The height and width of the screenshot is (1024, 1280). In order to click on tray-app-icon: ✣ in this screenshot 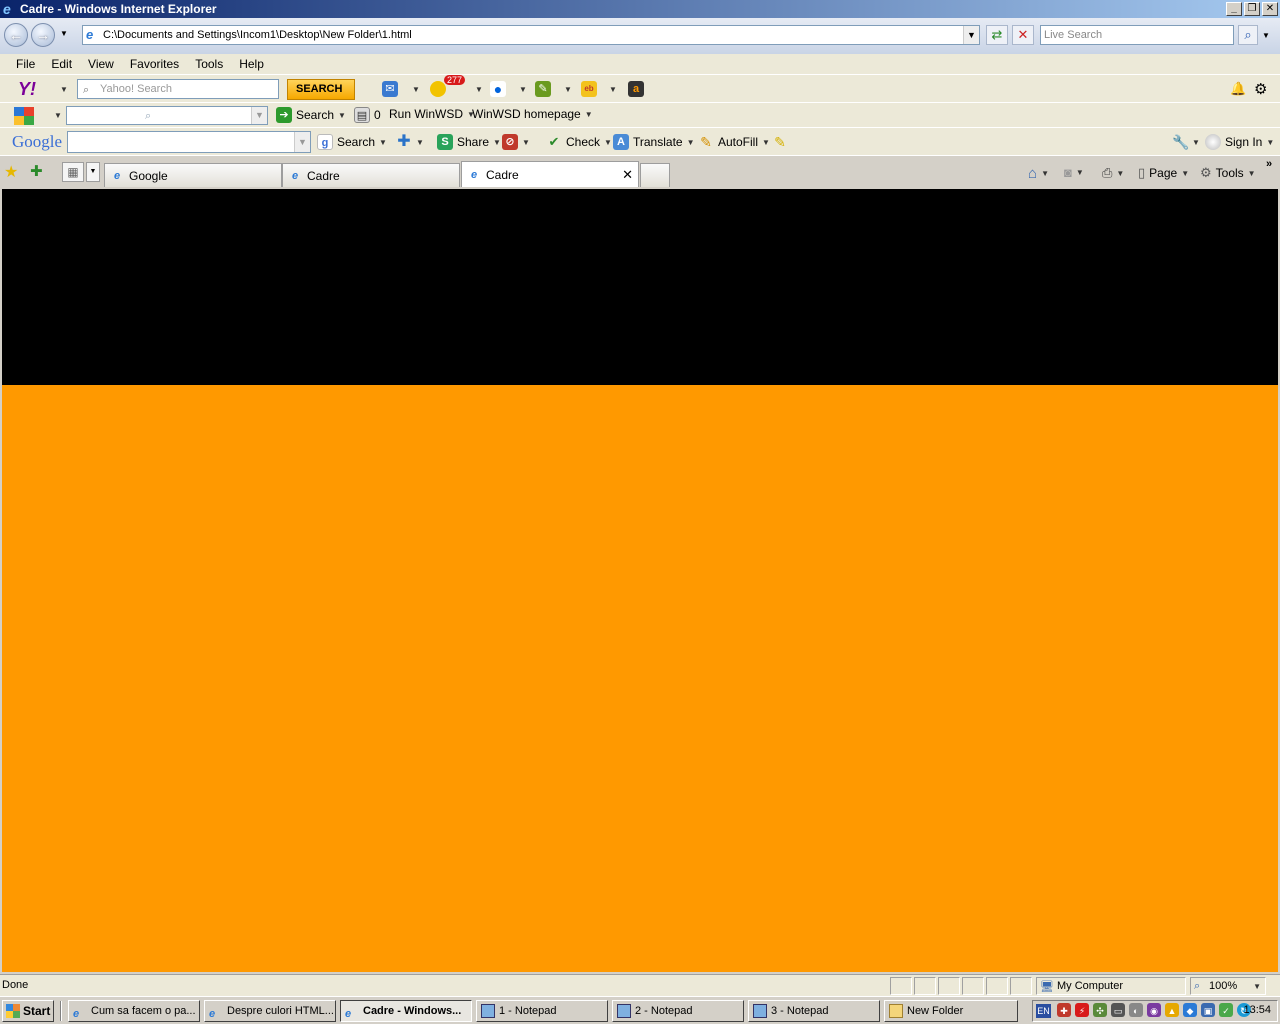, I will do `click(1100, 1010)`.